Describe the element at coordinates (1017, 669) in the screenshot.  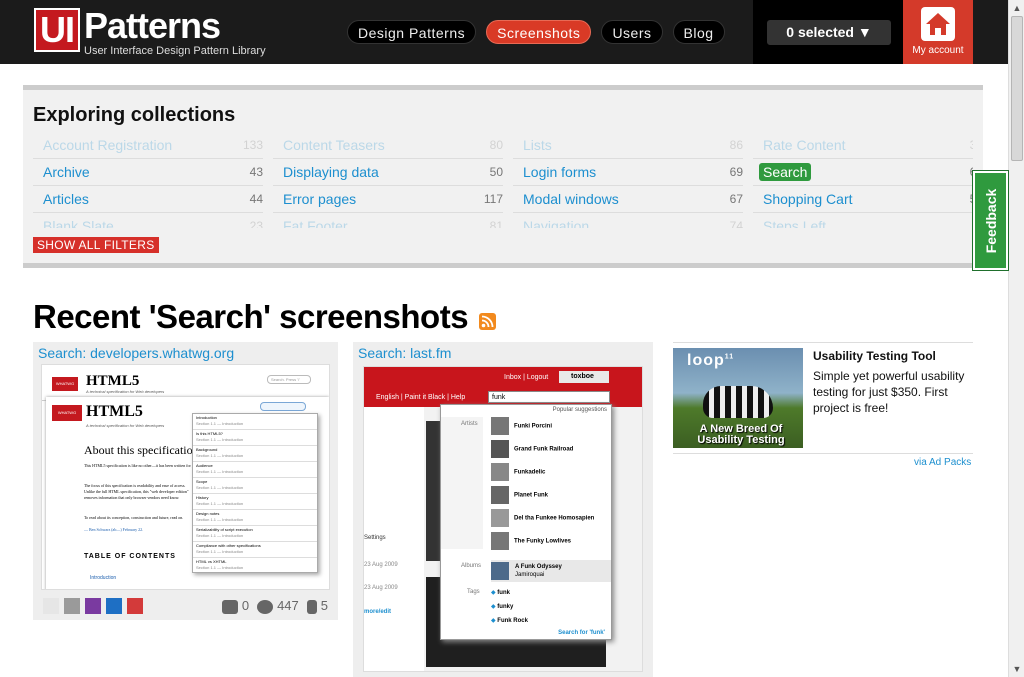
I see `scroll-down-icon: ▼` at that location.